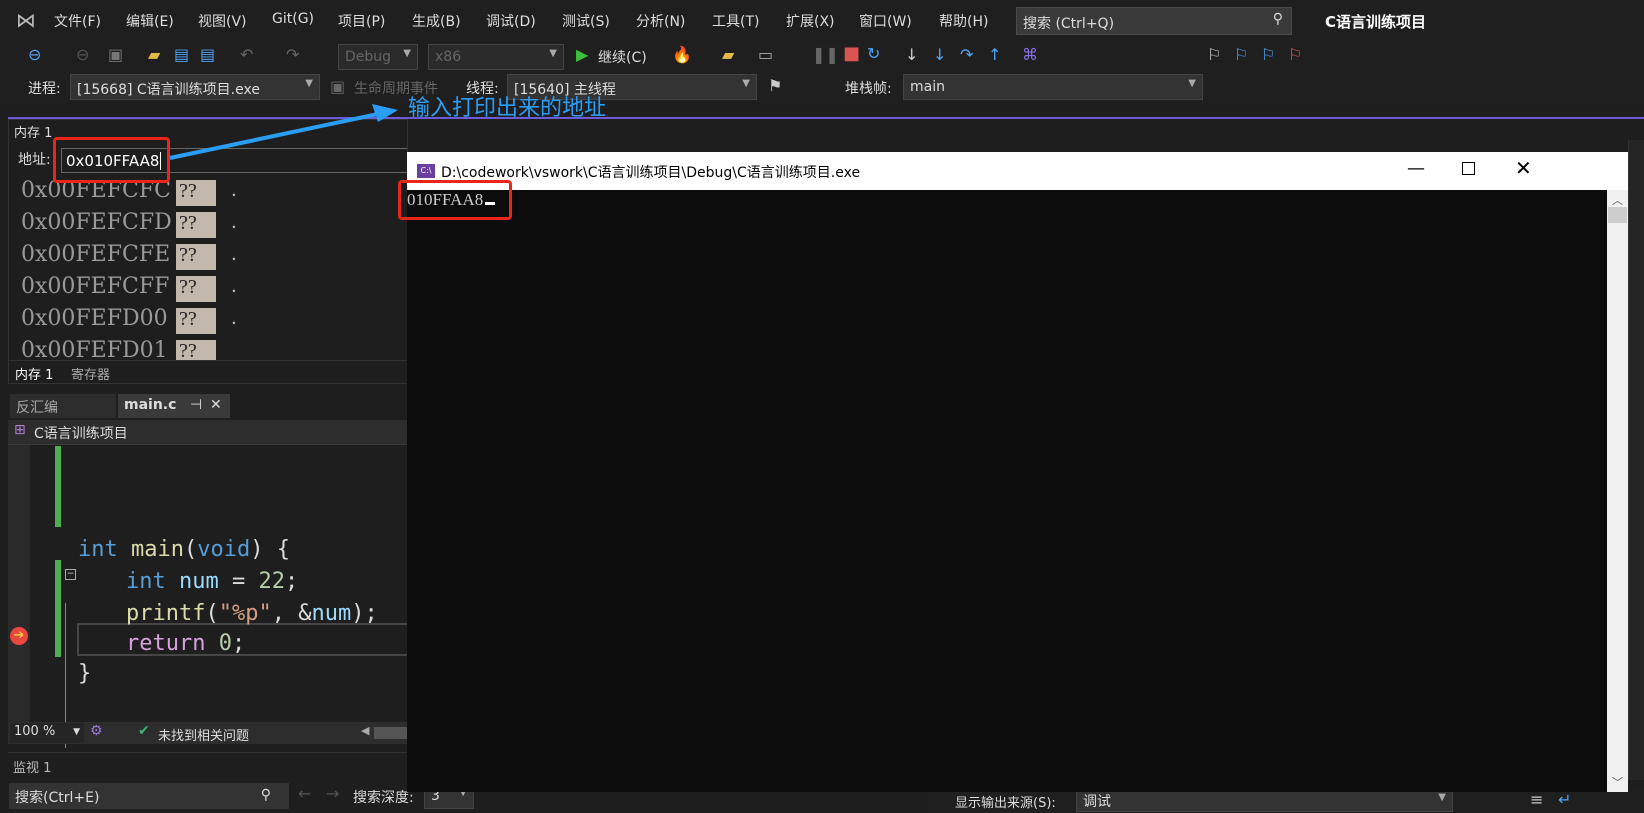 Image resolution: width=1644 pixels, height=813 pixels. What do you see at coordinates (507, 108) in the screenshot?
I see `annotation-text: 输入打印出来的地址` at bounding box center [507, 108].